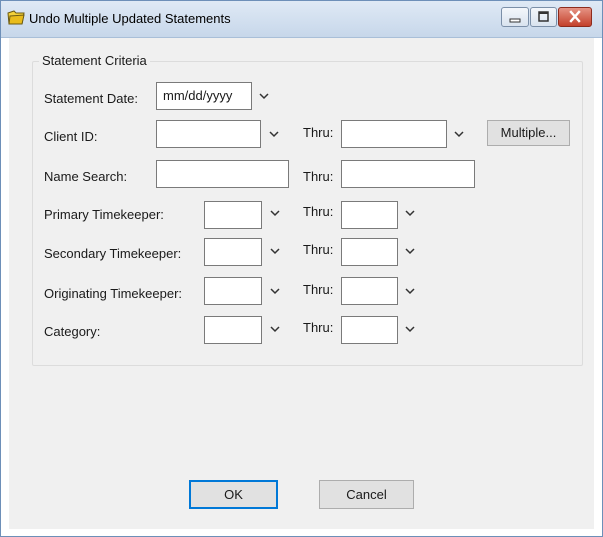 The width and height of the screenshot is (603, 537). What do you see at coordinates (233, 252) in the screenshot?
I see `secondary-timekeeper-field` at bounding box center [233, 252].